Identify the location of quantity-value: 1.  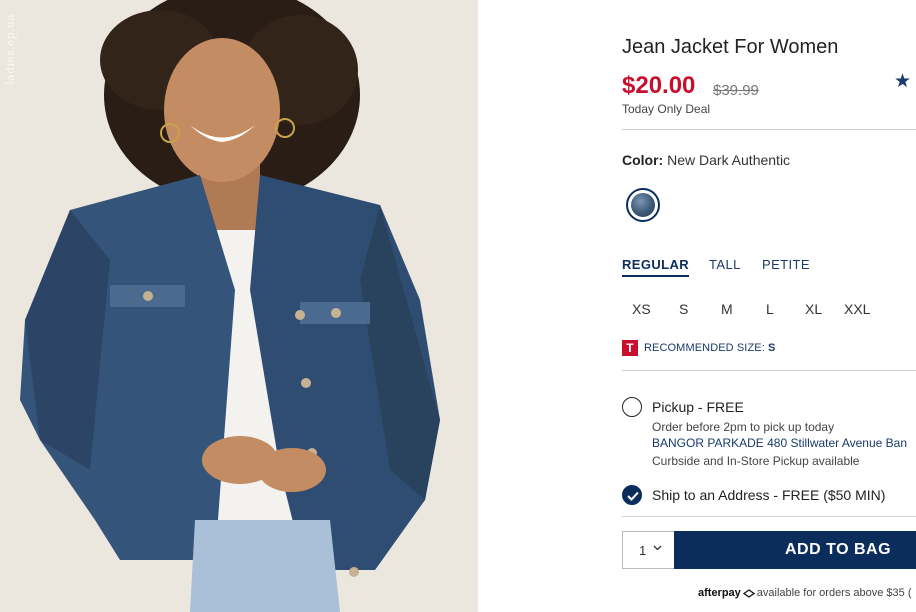
(643, 550).